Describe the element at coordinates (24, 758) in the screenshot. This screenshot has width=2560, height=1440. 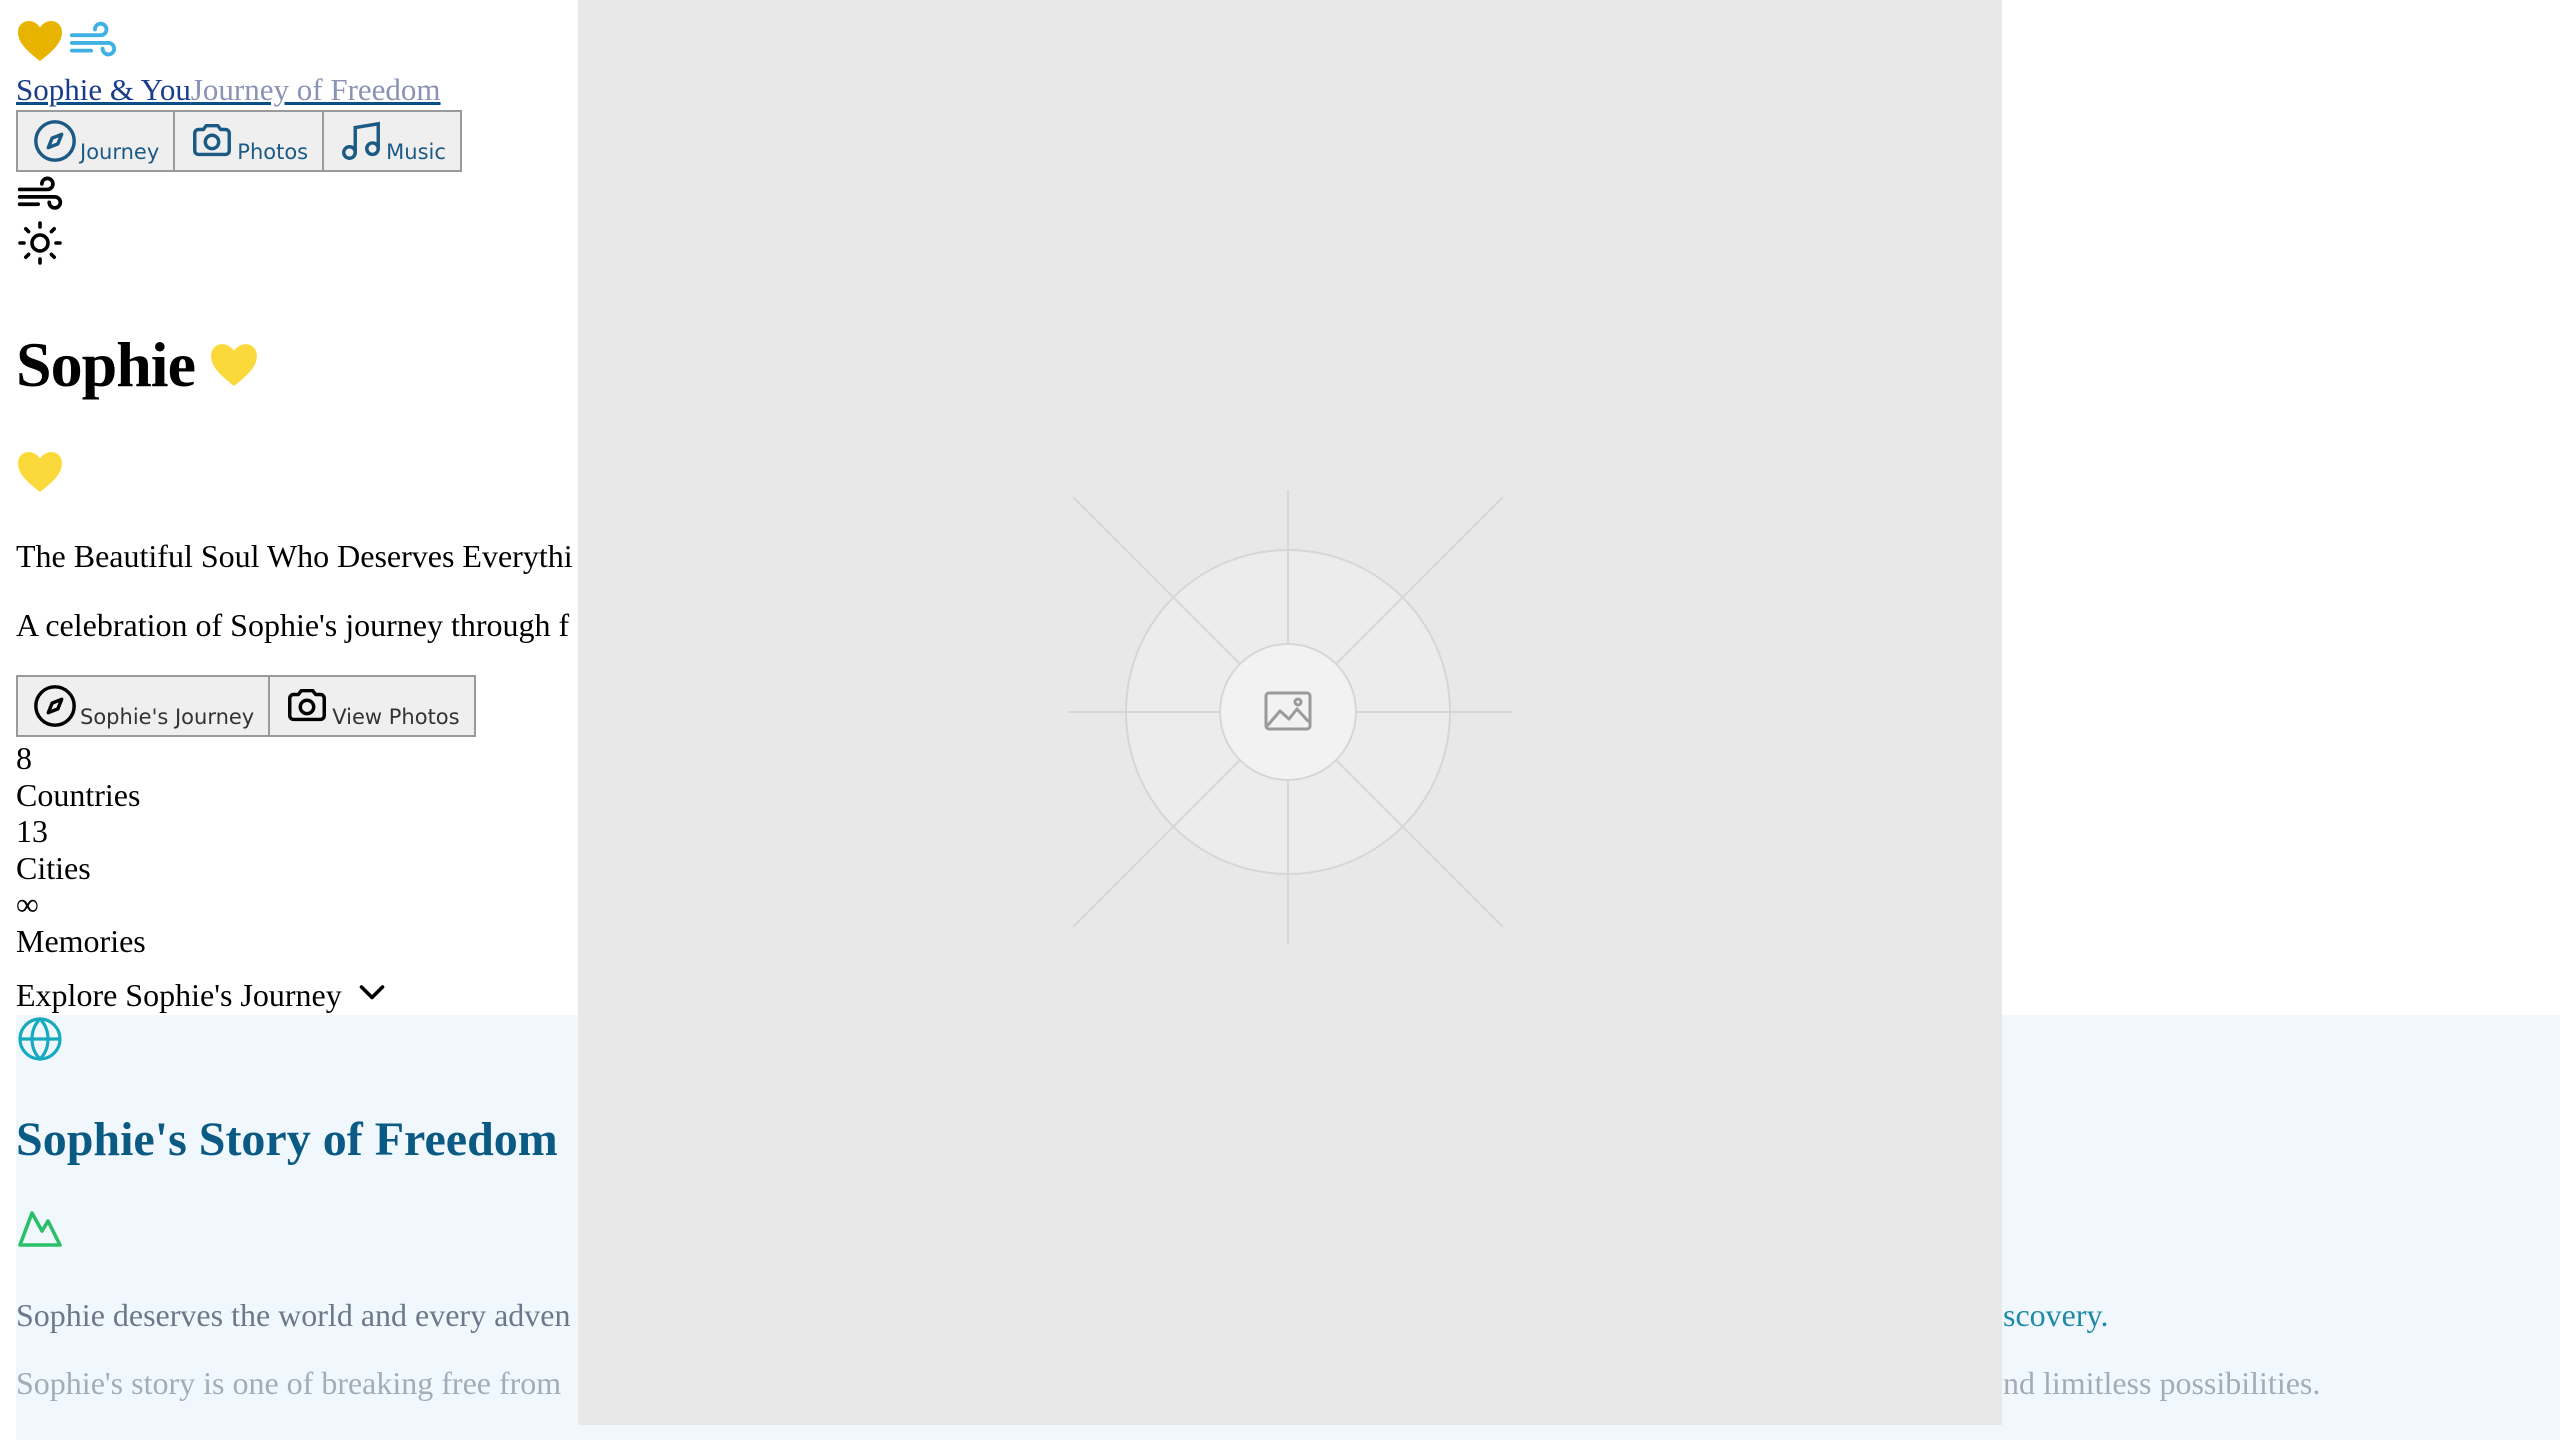
I see `stat-countries-value: 8` at that location.